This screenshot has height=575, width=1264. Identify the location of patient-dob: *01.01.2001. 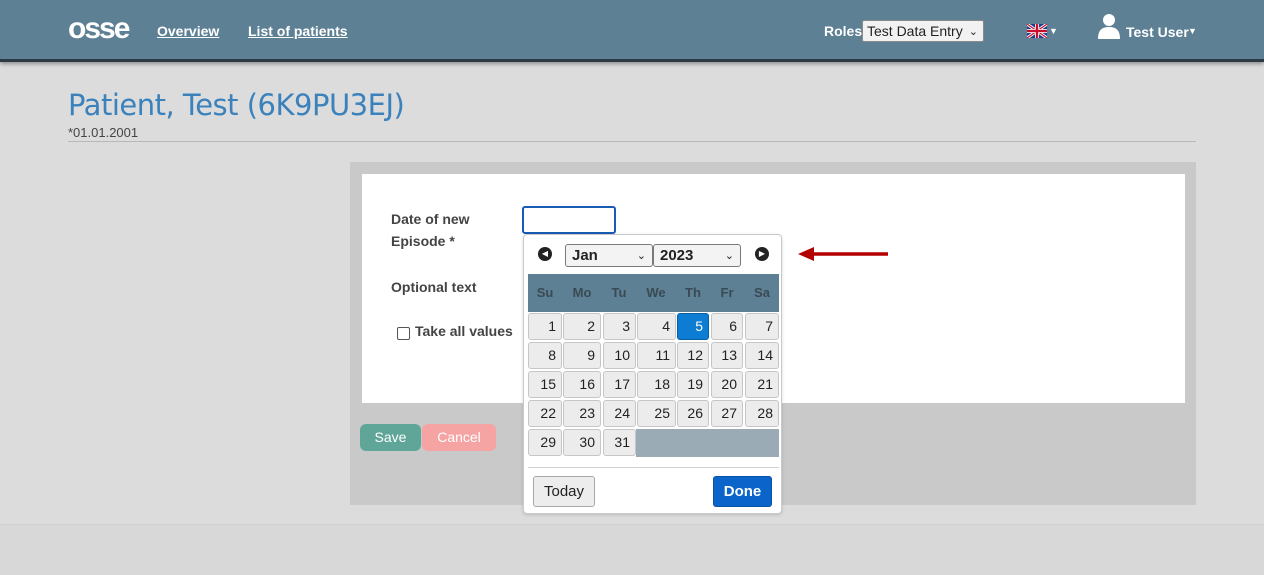
(103, 132).